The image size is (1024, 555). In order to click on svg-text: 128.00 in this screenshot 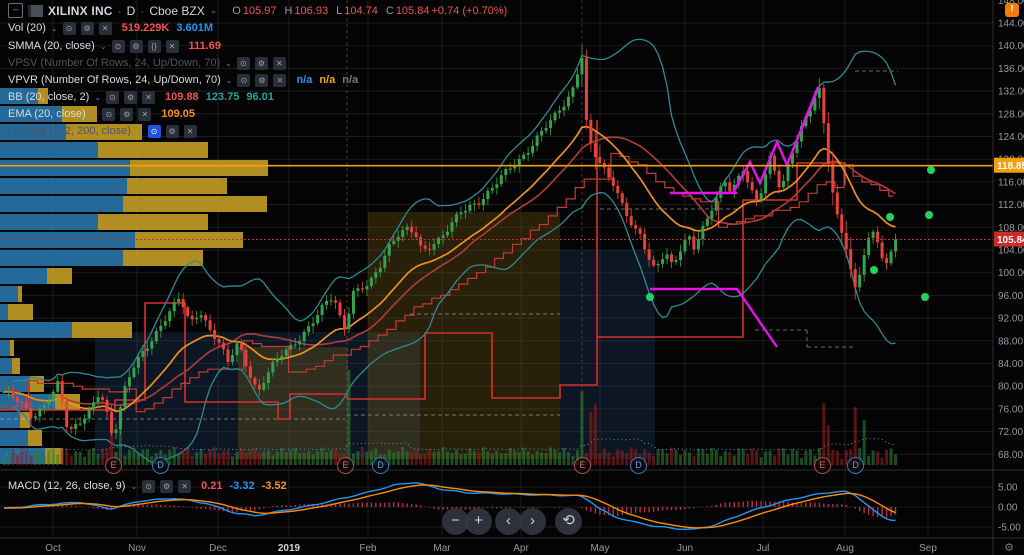, I will do `click(1011, 114)`.